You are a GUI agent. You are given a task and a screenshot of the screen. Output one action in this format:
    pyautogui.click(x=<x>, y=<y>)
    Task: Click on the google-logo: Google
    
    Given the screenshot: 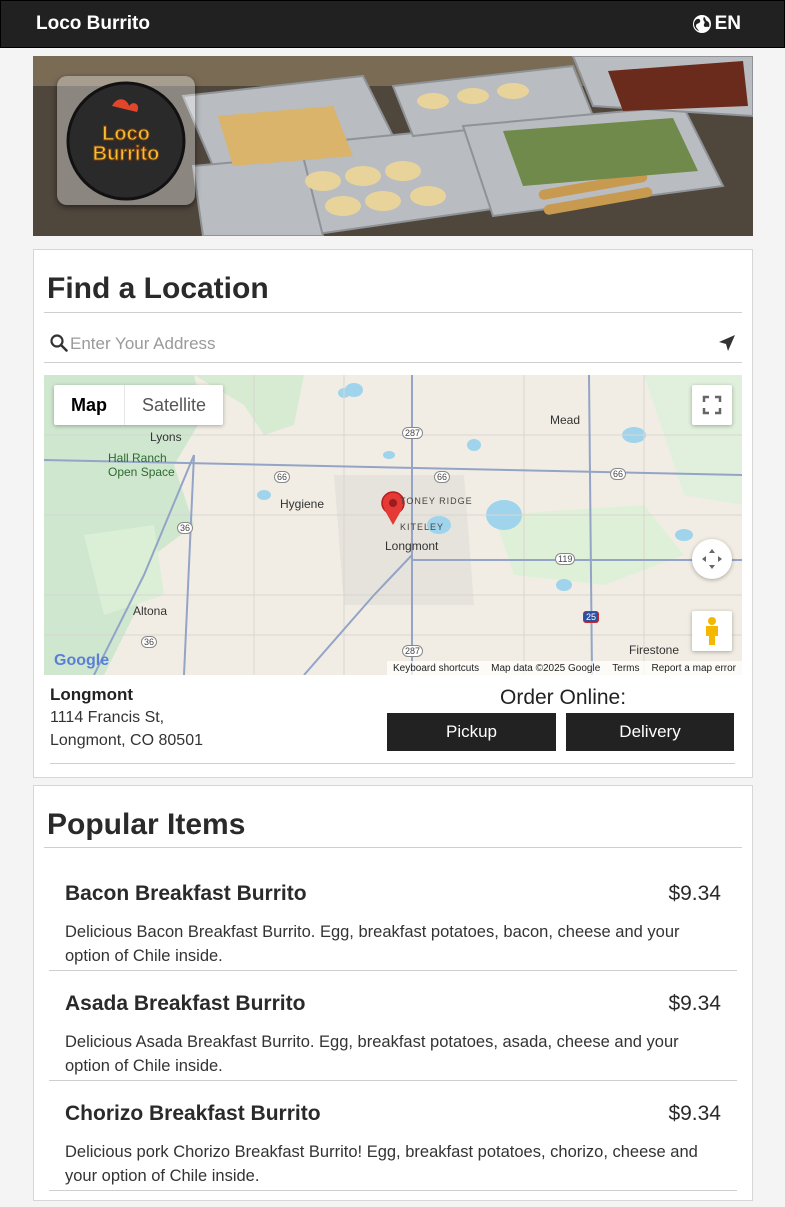 What is the action you would take?
    pyautogui.click(x=82, y=660)
    